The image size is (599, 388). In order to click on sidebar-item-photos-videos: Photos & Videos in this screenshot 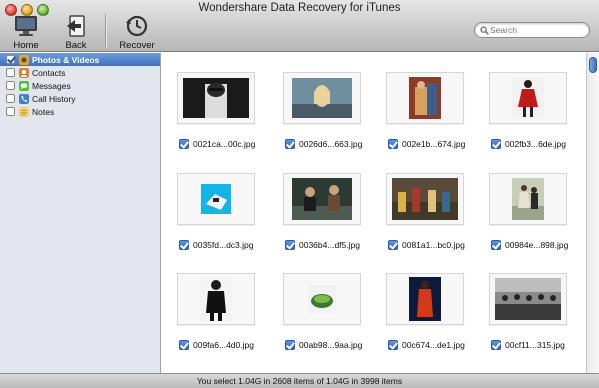, I will do `click(80, 59)`.